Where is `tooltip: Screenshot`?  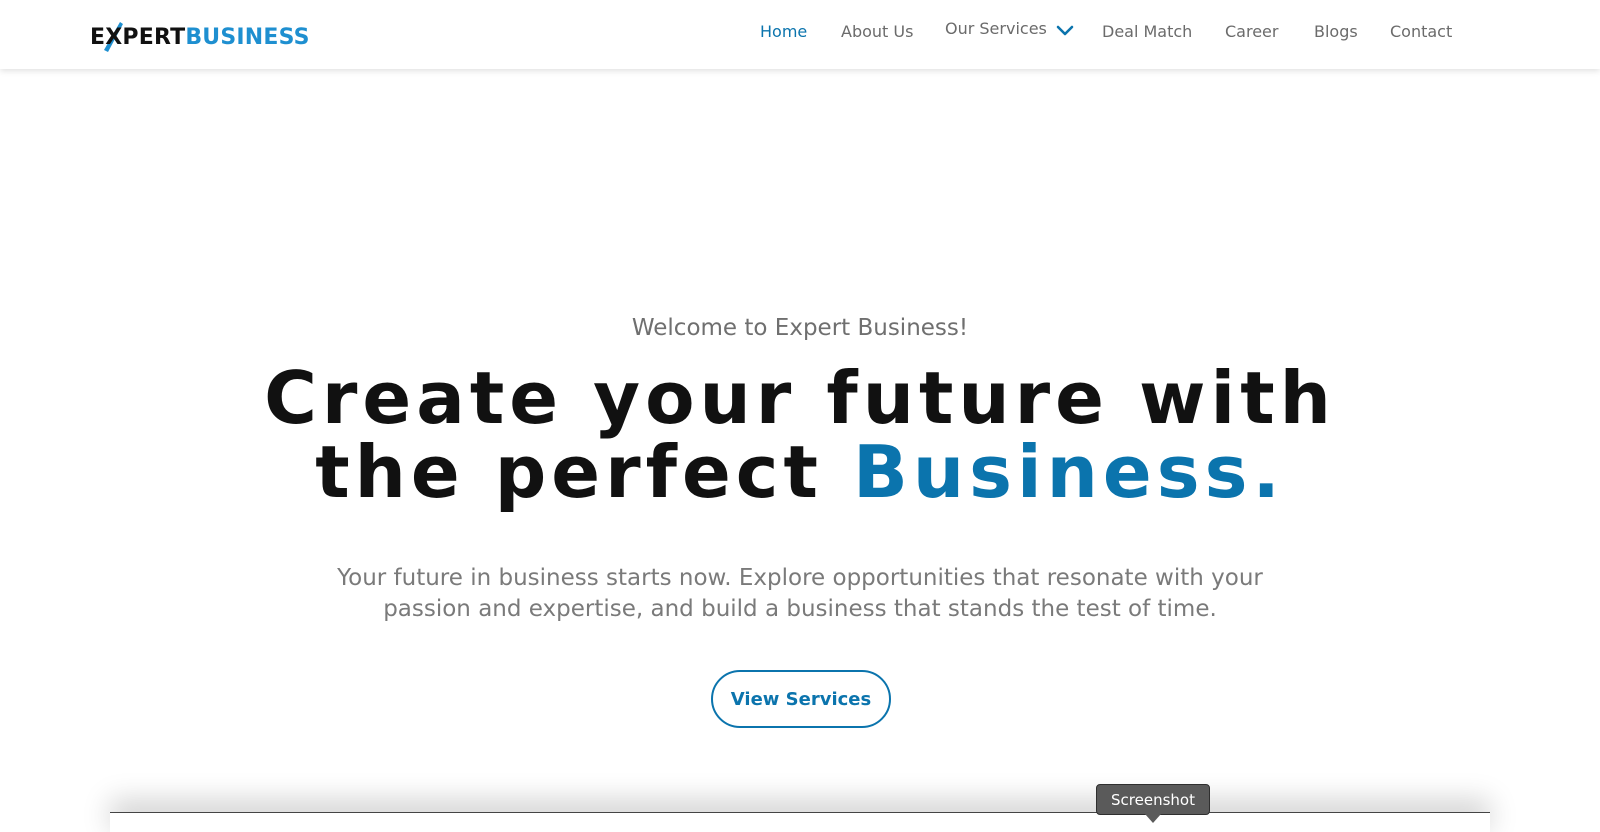 tooltip: Screenshot is located at coordinates (1153, 799).